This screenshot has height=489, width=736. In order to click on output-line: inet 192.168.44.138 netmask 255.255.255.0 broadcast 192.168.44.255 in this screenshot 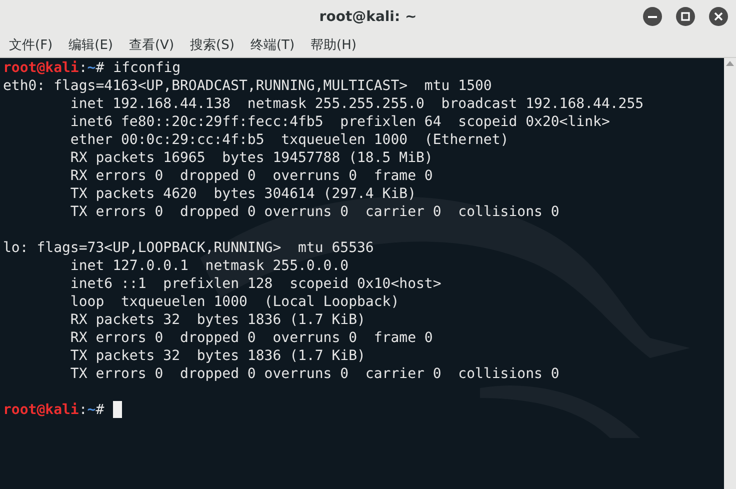, I will do `click(356, 104)`.